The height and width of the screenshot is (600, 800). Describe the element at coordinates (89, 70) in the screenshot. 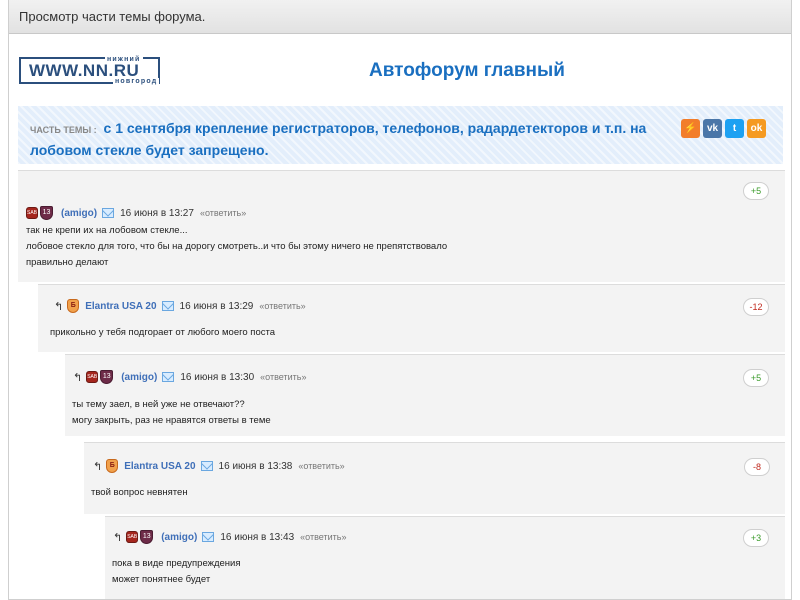

I see `site-logo: нижний WWW.NN.RU новгород` at that location.